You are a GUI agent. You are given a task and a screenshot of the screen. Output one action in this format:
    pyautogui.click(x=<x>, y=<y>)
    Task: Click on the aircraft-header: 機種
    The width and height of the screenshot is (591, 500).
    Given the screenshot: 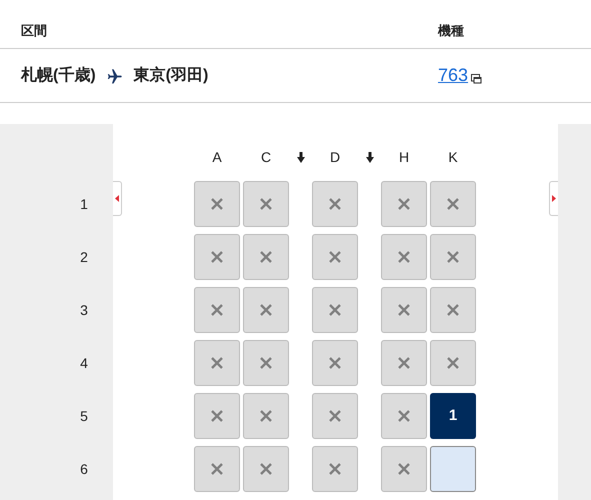 What is the action you would take?
    pyautogui.click(x=451, y=31)
    